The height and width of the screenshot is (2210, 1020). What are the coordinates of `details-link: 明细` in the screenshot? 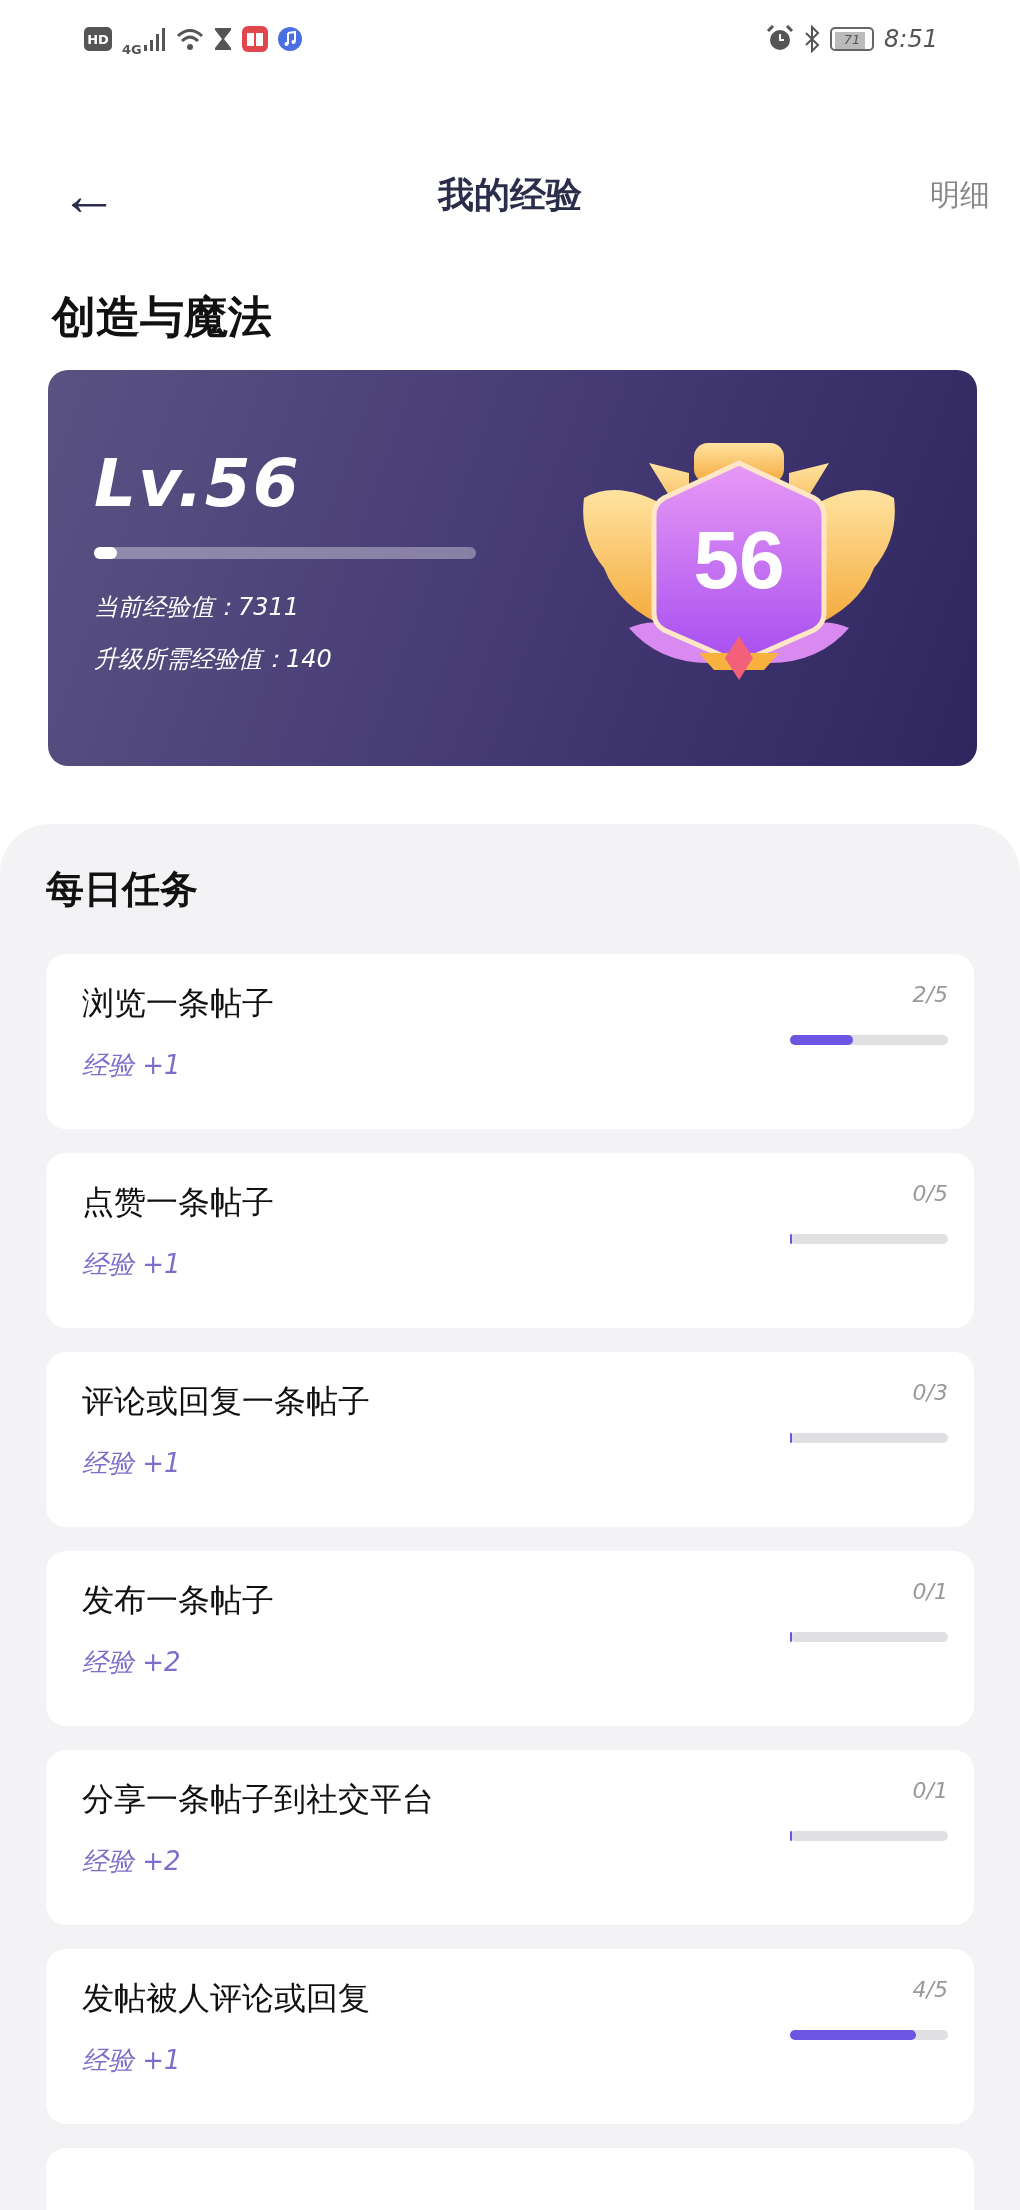 It's located at (960, 195).